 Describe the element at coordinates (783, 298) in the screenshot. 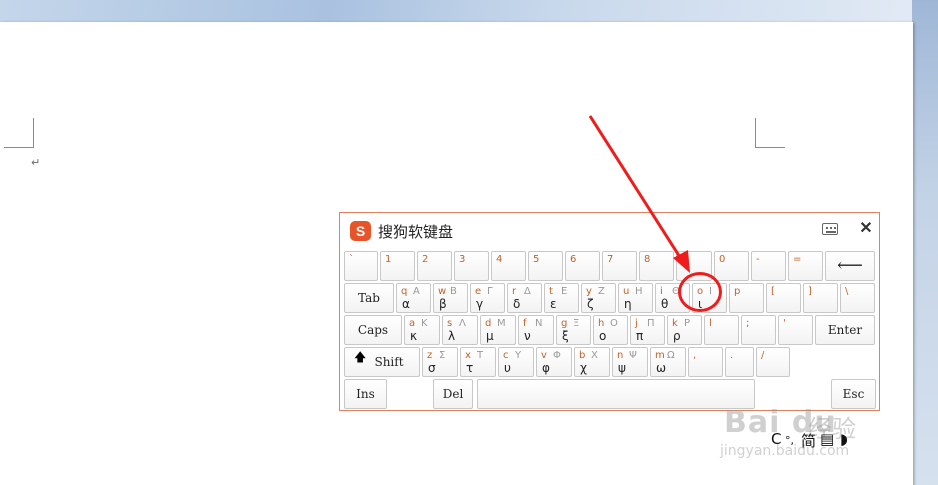

I see `key-lbracket: [` at that location.